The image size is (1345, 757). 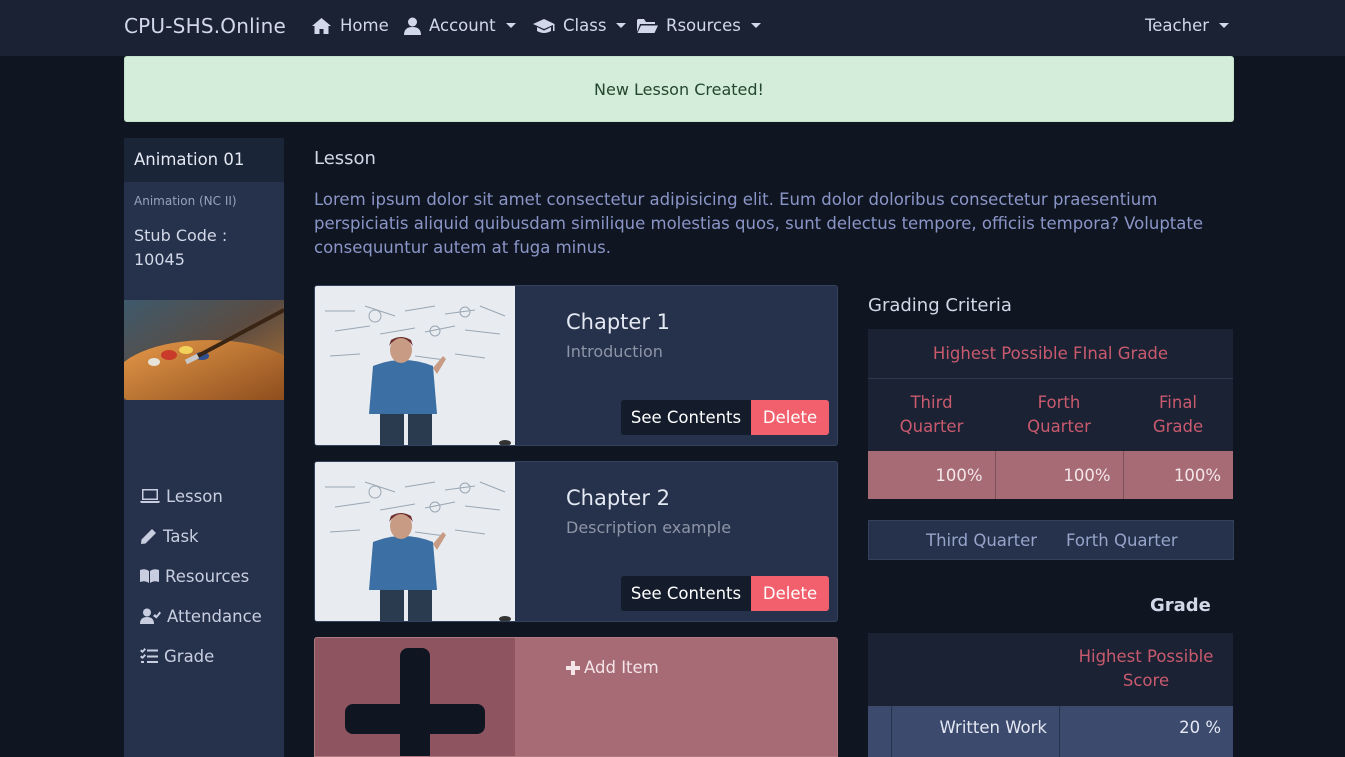 I want to click on success-alert: New Lesson Created!, so click(x=679, y=89).